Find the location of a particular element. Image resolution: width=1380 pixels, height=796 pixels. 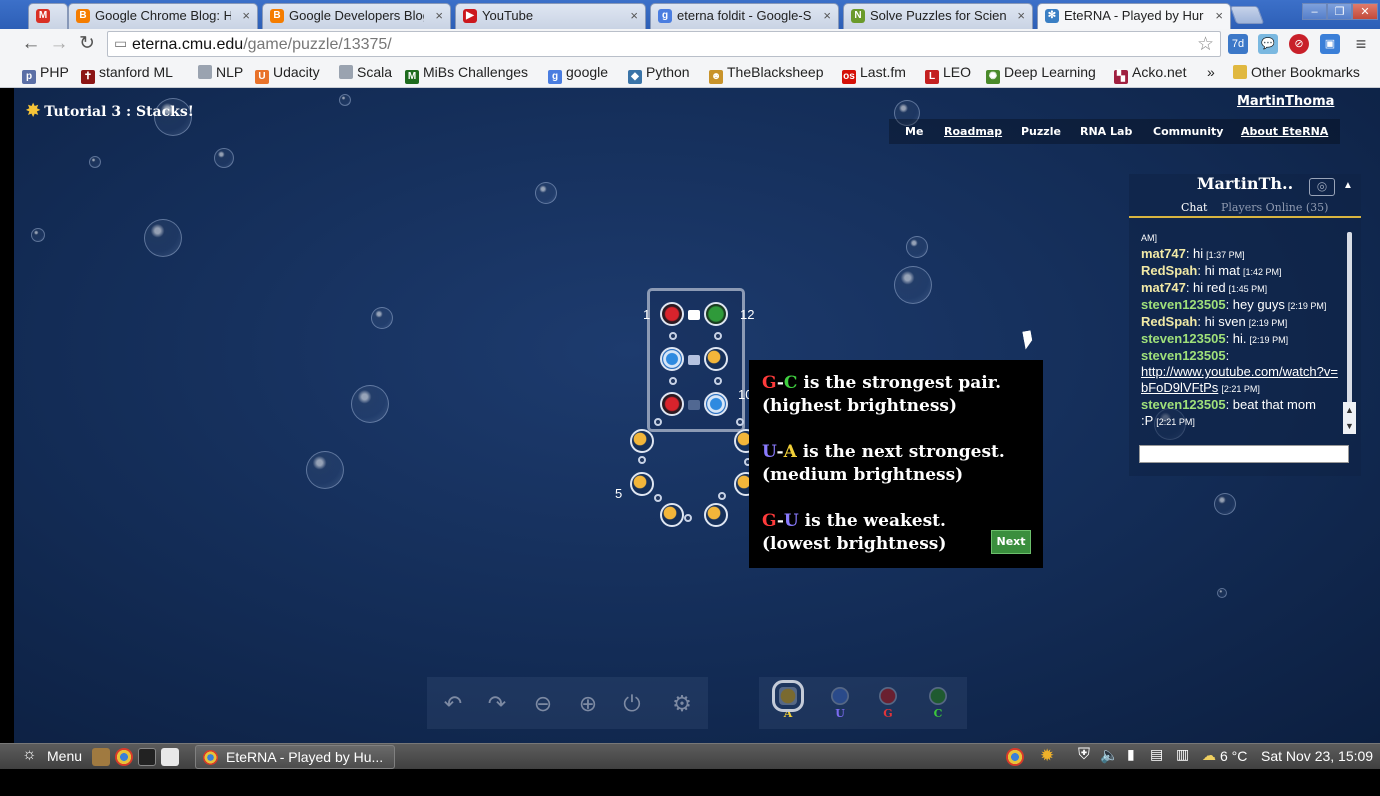

terminal-icon is located at coordinates (147, 757).